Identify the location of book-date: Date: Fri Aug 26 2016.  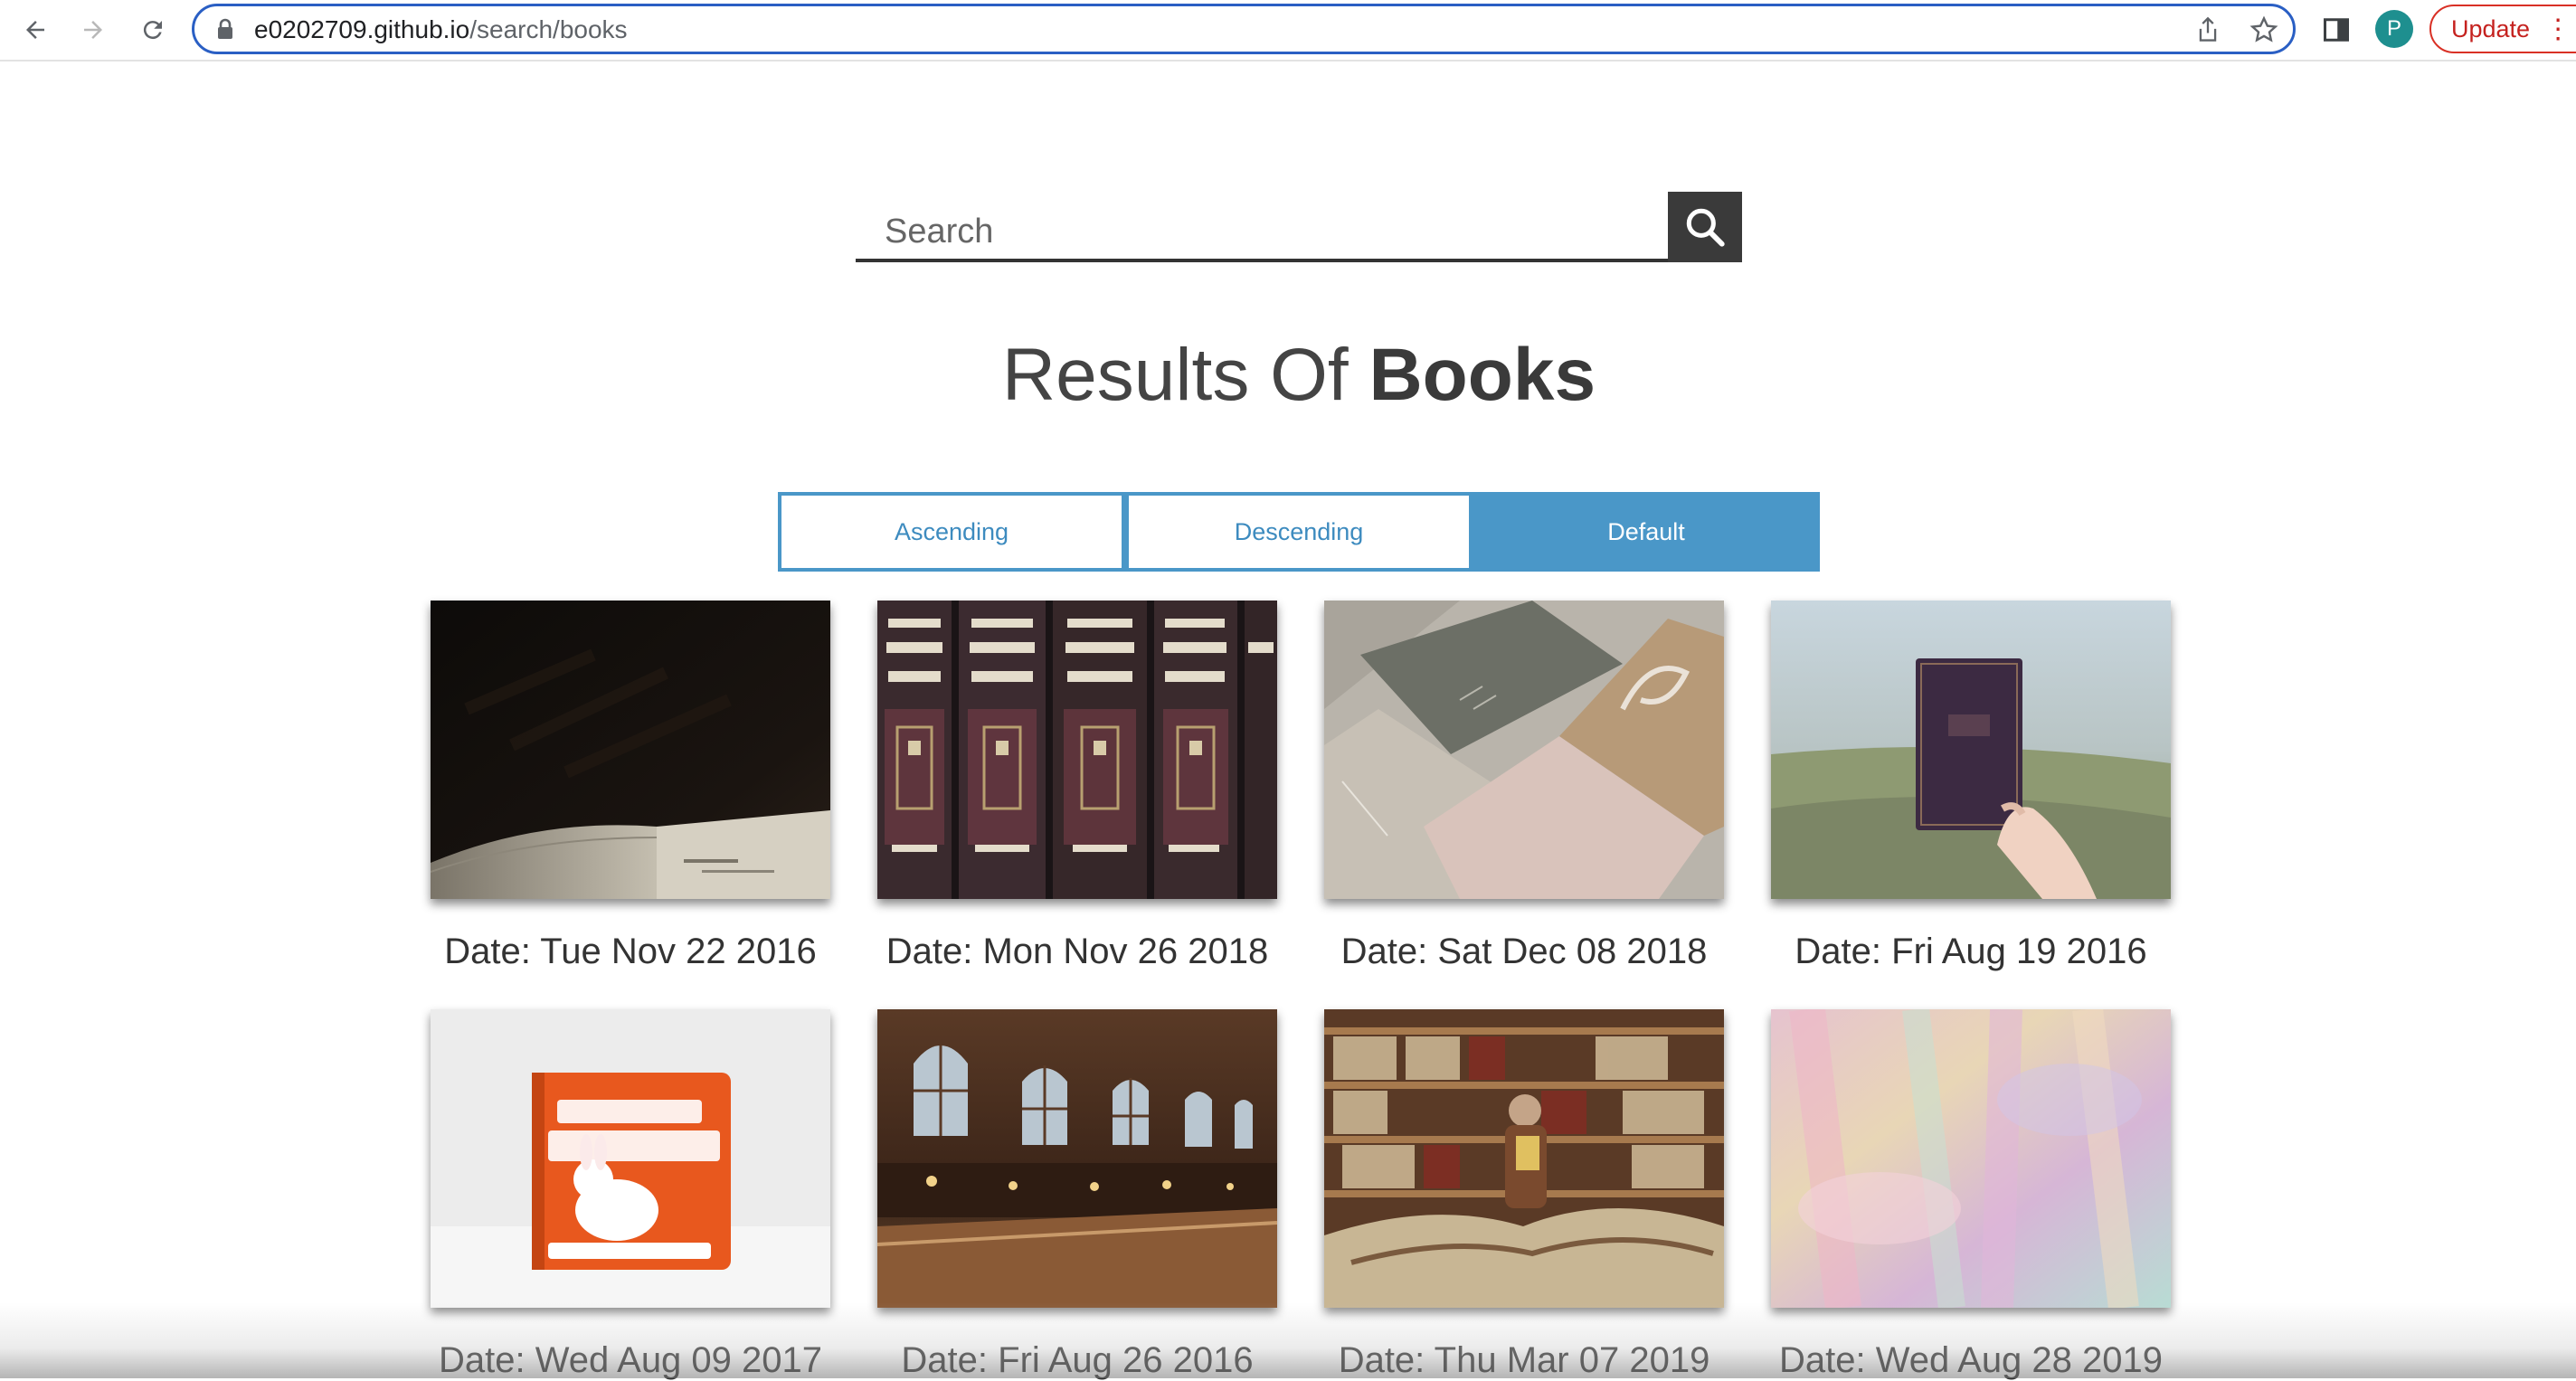
(1077, 1360).